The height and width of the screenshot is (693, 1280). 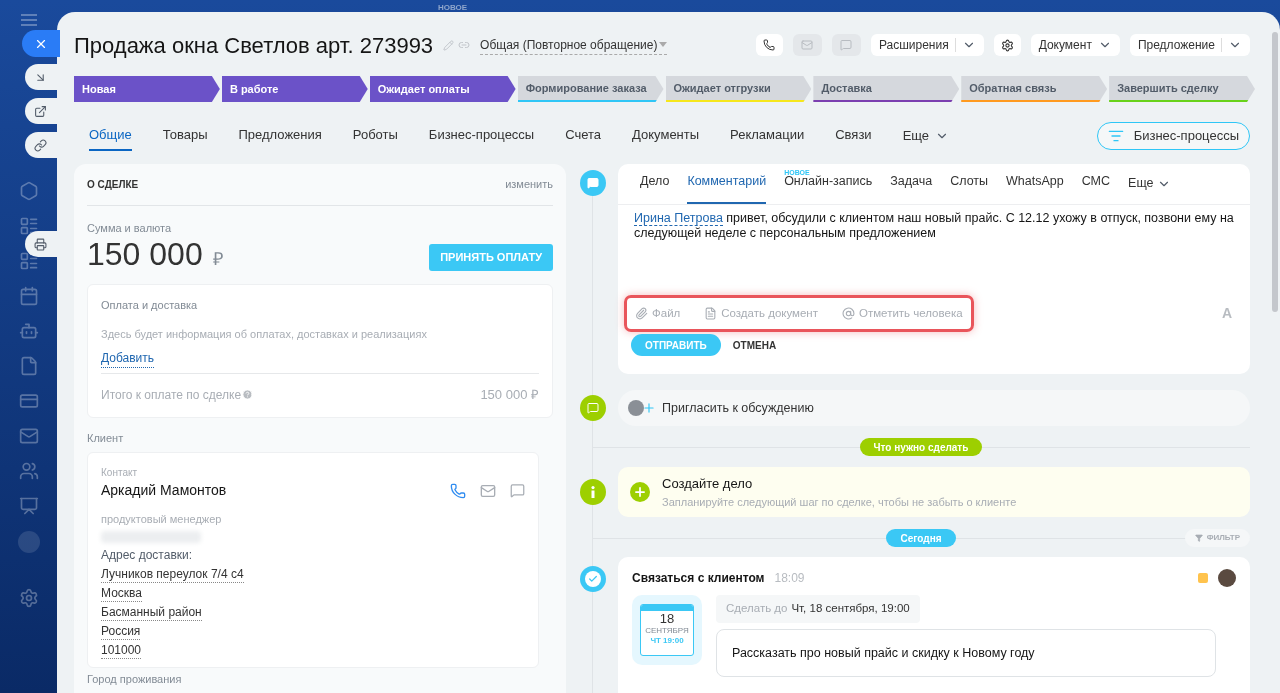 What do you see at coordinates (28, 191) in the screenshot?
I see `hexagon-icon` at bounding box center [28, 191].